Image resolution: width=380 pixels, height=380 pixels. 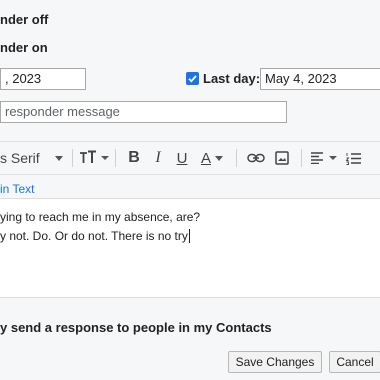 I want to click on text-size-button, so click(x=94, y=158).